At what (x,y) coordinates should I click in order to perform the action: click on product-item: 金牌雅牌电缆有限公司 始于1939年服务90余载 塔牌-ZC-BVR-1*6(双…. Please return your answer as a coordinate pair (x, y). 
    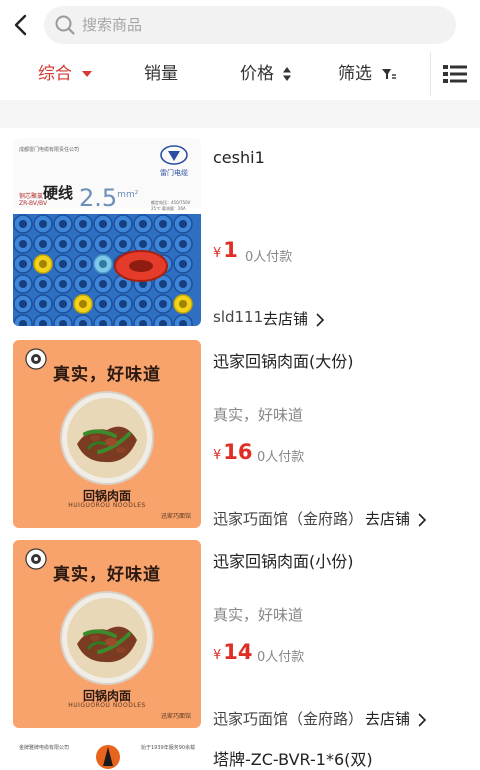
    Looking at the image, I should click on (240, 755).